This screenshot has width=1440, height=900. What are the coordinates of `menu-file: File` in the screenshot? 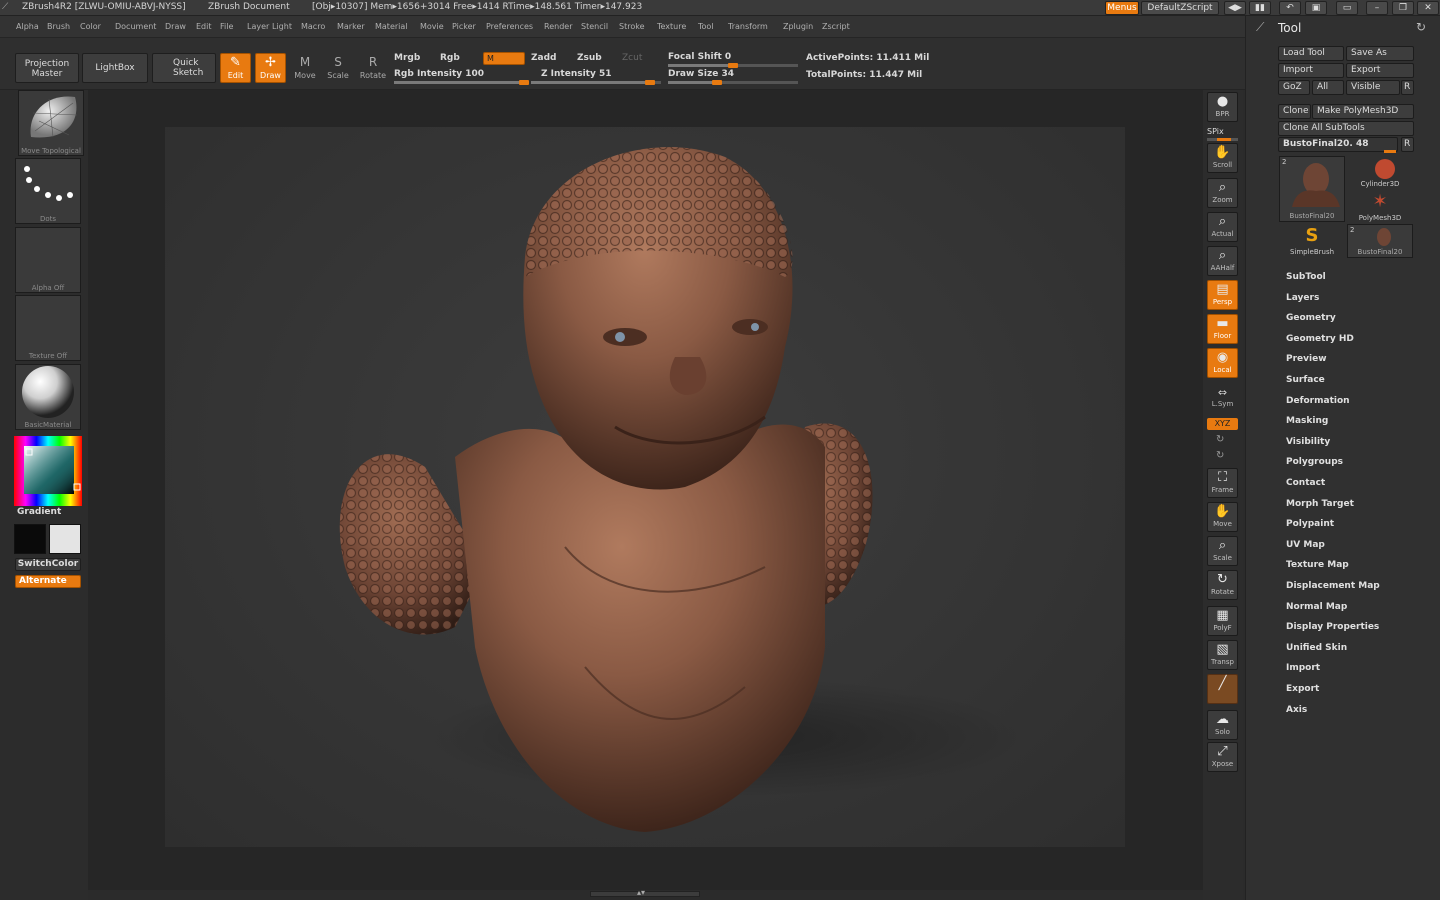 It's located at (226, 26).